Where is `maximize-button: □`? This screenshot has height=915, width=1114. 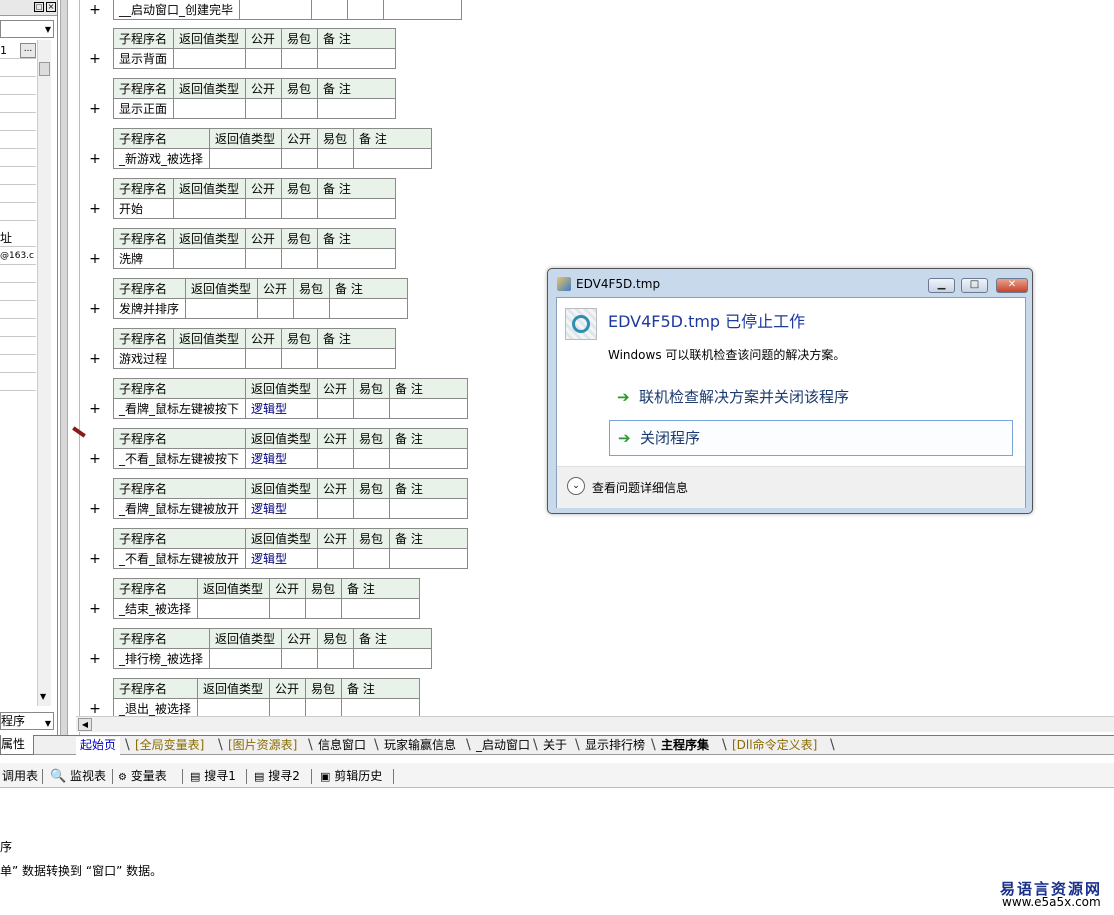
maximize-button: □ is located at coordinates (974, 285).